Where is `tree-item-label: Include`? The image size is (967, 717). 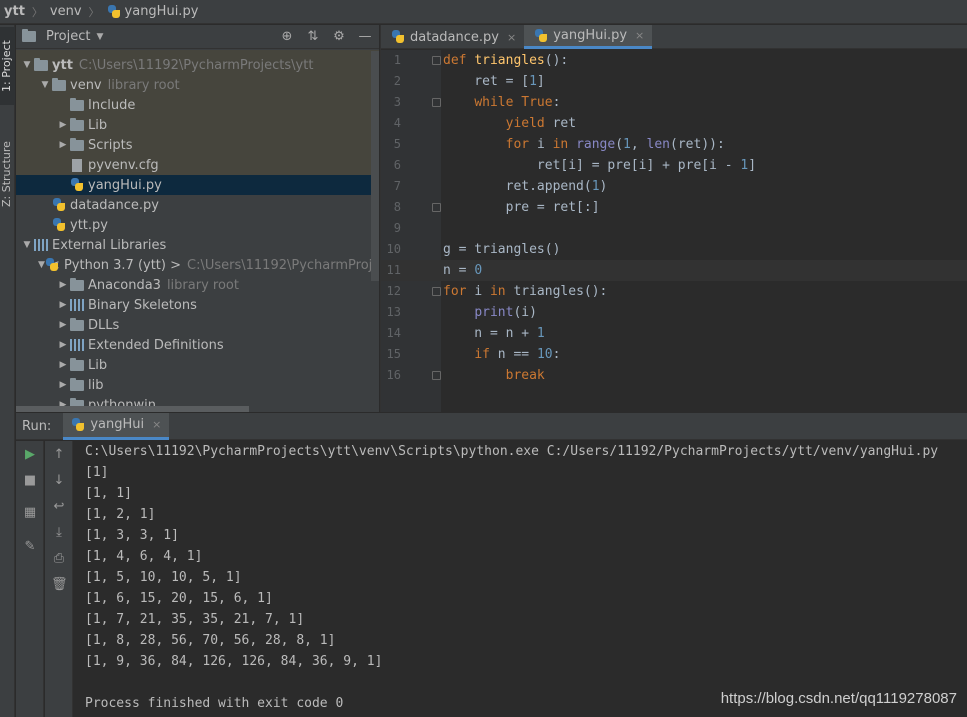
tree-item-label: Include is located at coordinates (112, 105).